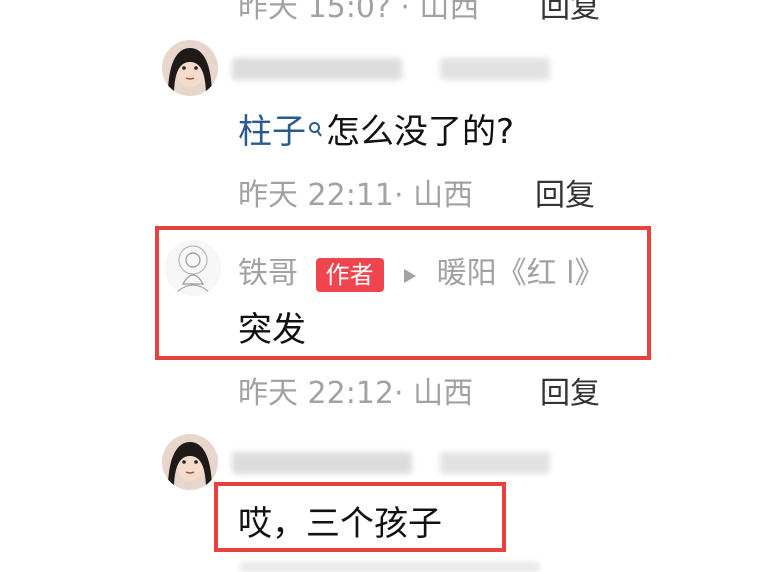 Image resolution: width=768 pixels, height=572 pixels. Describe the element at coordinates (340, 524) in the screenshot. I see `comment-text: 哎，三个孩子` at that location.